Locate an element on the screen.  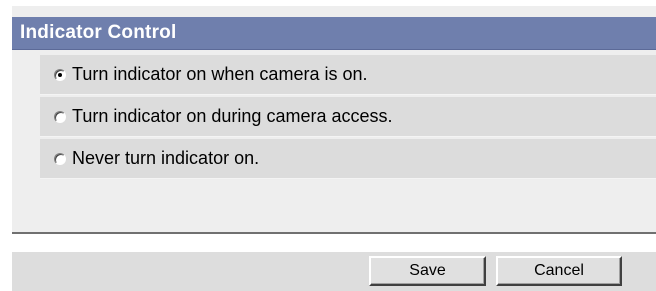
radio-button-camera-on is located at coordinates (60, 74).